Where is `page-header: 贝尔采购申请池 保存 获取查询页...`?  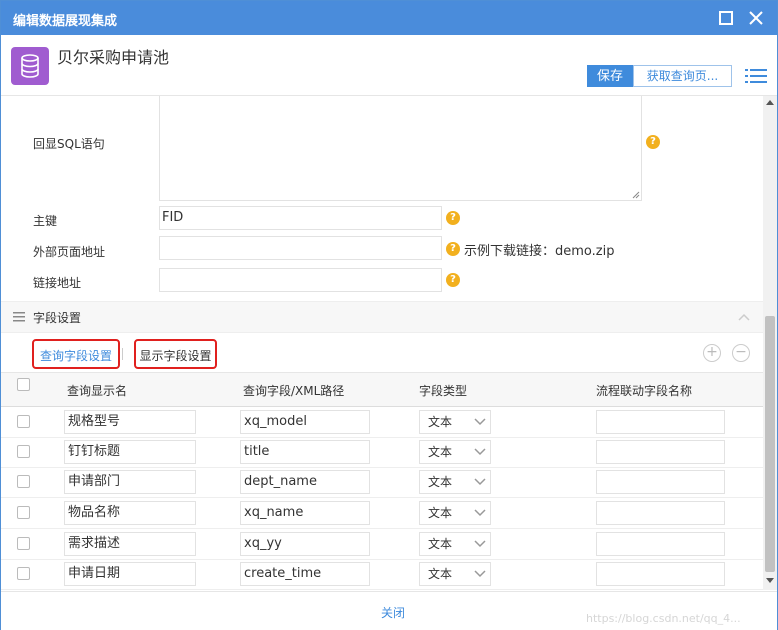
page-header: 贝尔采购申请池 保存 获取查询页... is located at coordinates (389, 65).